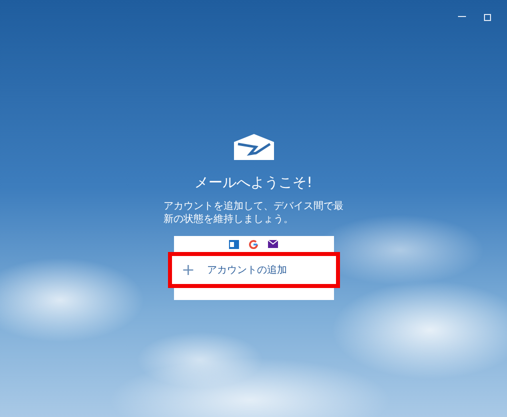  Describe the element at coordinates (254, 213) in the screenshot. I see `welcome-message: アカウントを追加して、デバイス間で最新の状態を維持しましょう。` at that location.